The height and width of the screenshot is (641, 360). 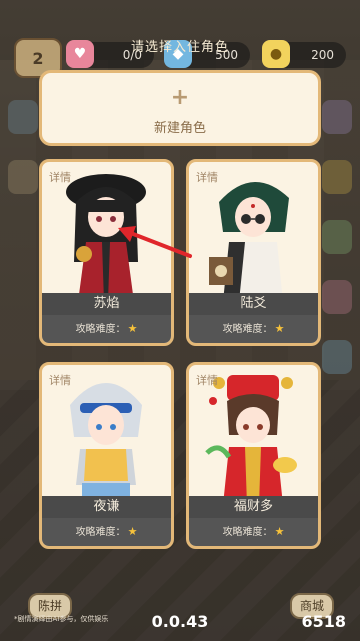 What do you see at coordinates (253, 455) in the screenshot?
I see `character-card-fucaiduo: 详情 福财多 攻略难度： ★` at bounding box center [253, 455].